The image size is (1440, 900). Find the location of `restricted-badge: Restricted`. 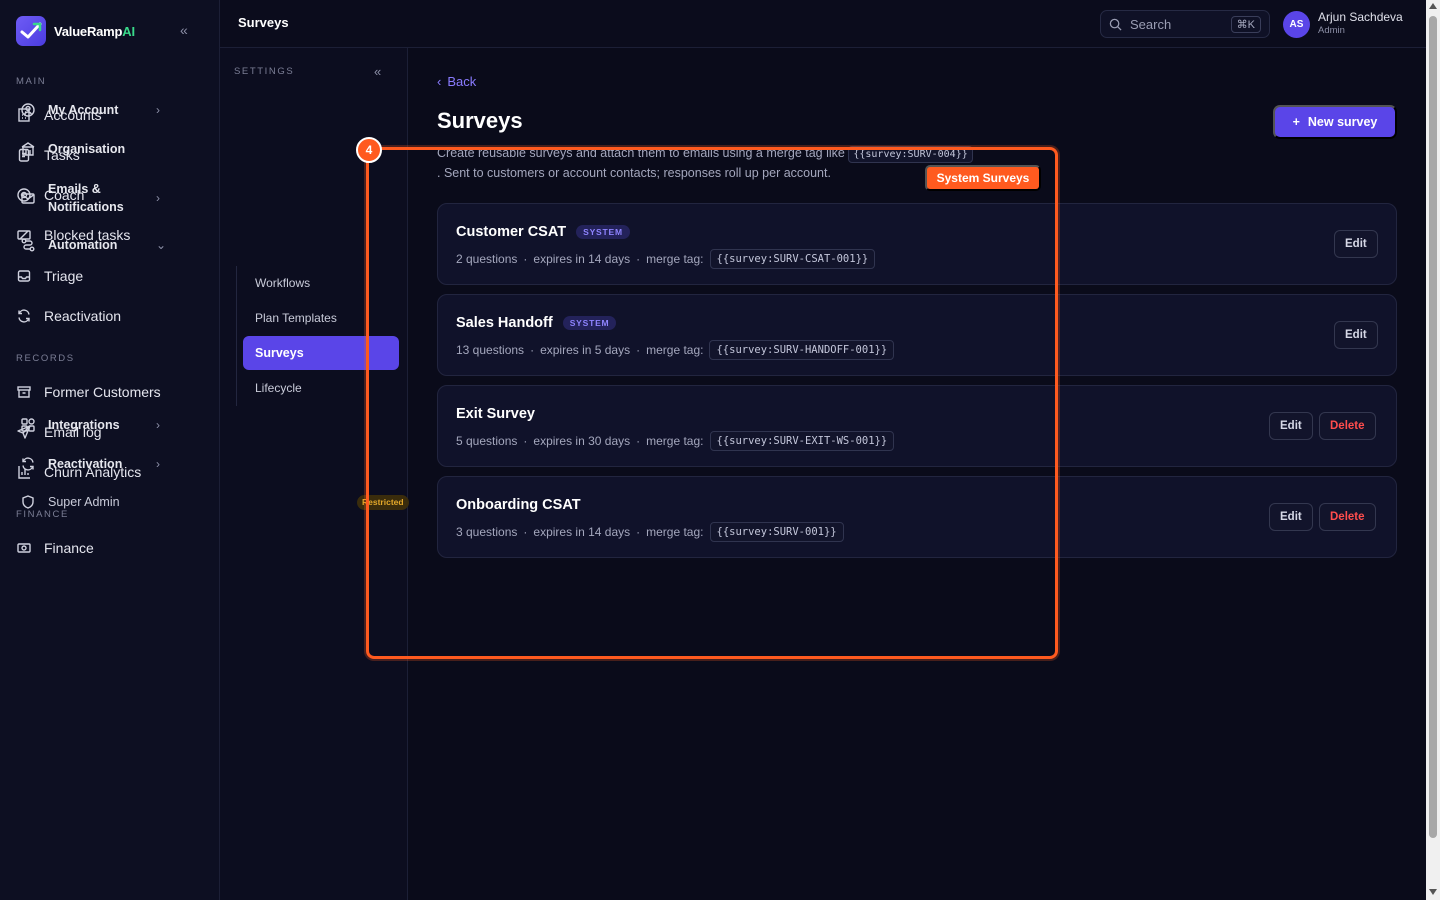

restricted-badge: Restricted is located at coordinates (383, 502).